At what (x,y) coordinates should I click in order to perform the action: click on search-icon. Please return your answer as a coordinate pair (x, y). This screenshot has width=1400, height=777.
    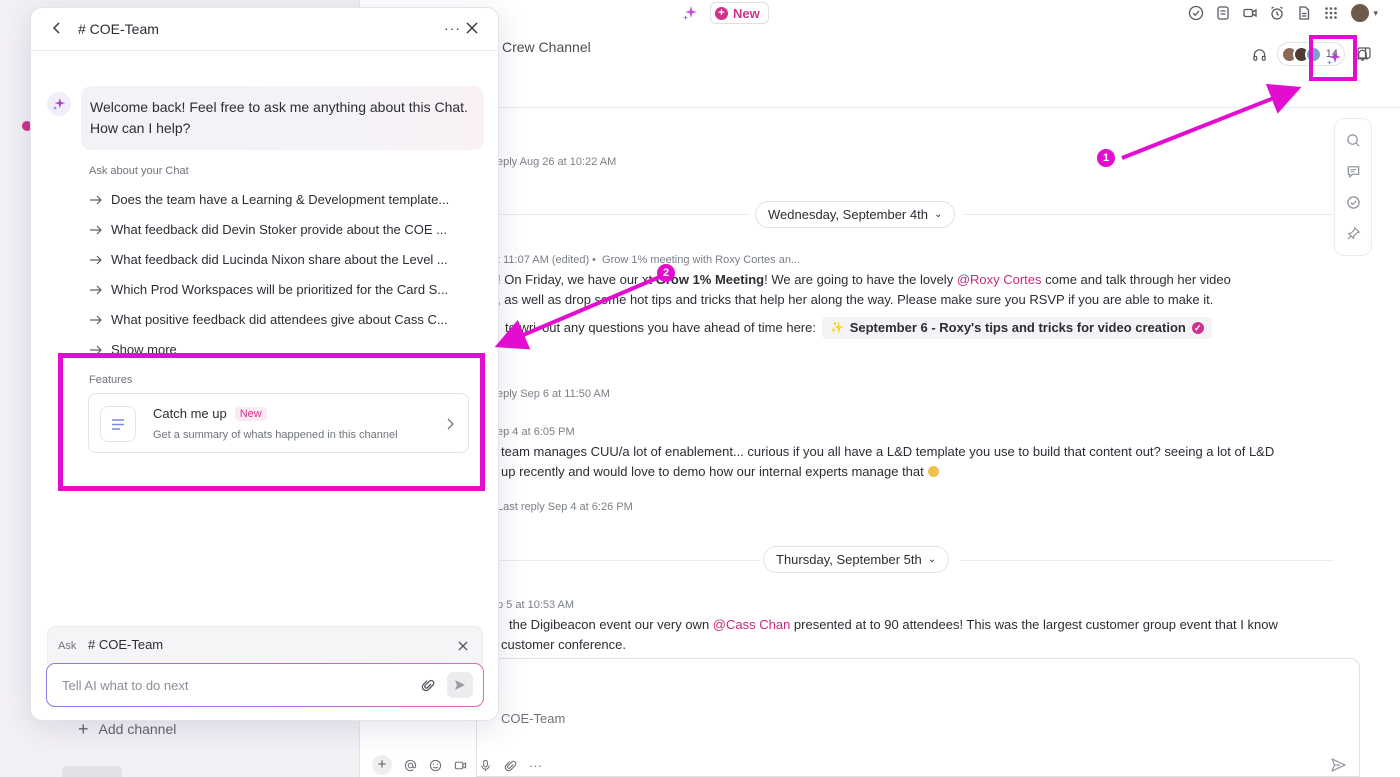
    Looking at the image, I should click on (1353, 140).